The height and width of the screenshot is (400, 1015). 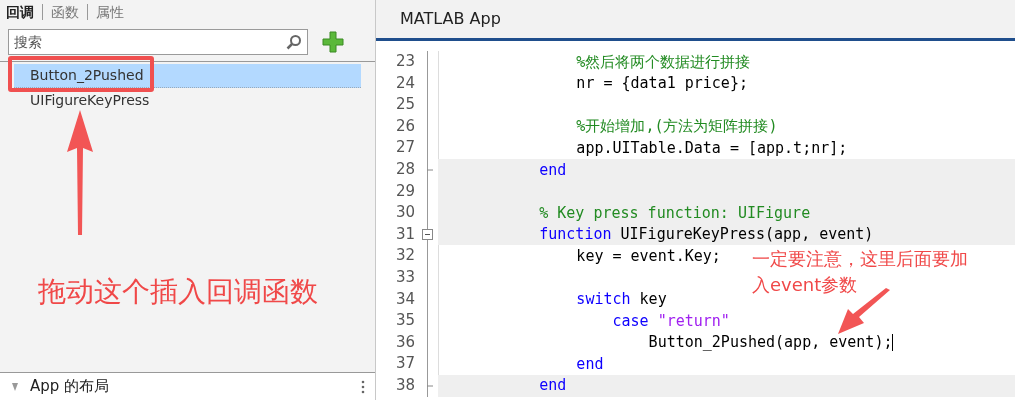 I want to click on line-number: 35, so click(x=405, y=320).